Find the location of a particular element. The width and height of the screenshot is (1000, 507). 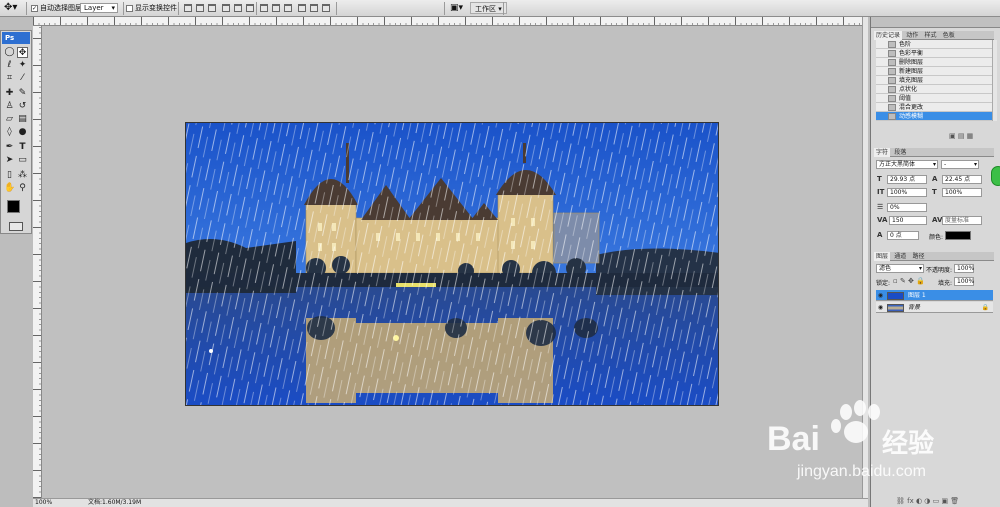

gradient-tool-icon: ▤ is located at coordinates (22, 119).